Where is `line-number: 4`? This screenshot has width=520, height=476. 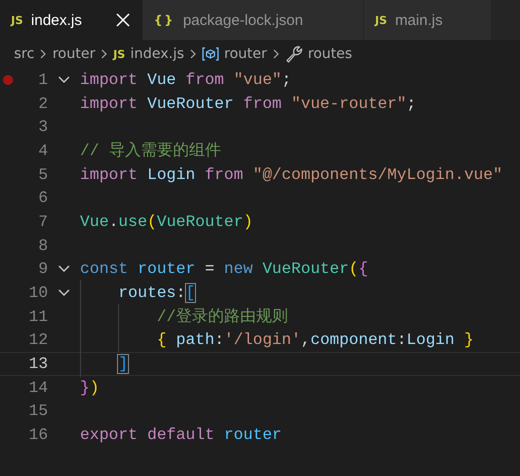 line-number: 4 is located at coordinates (42, 151).